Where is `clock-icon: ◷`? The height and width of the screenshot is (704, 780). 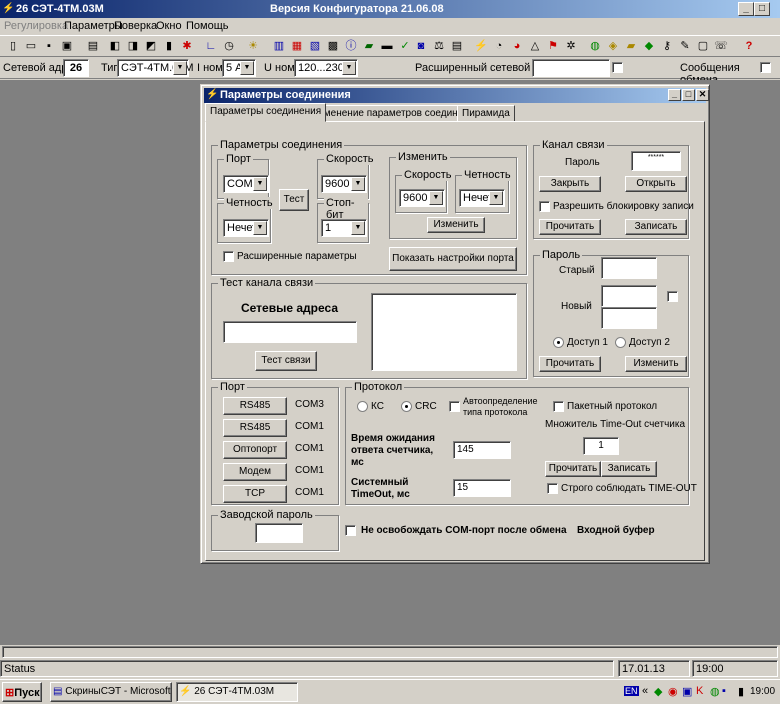
clock-icon: ◷ is located at coordinates (229, 46).